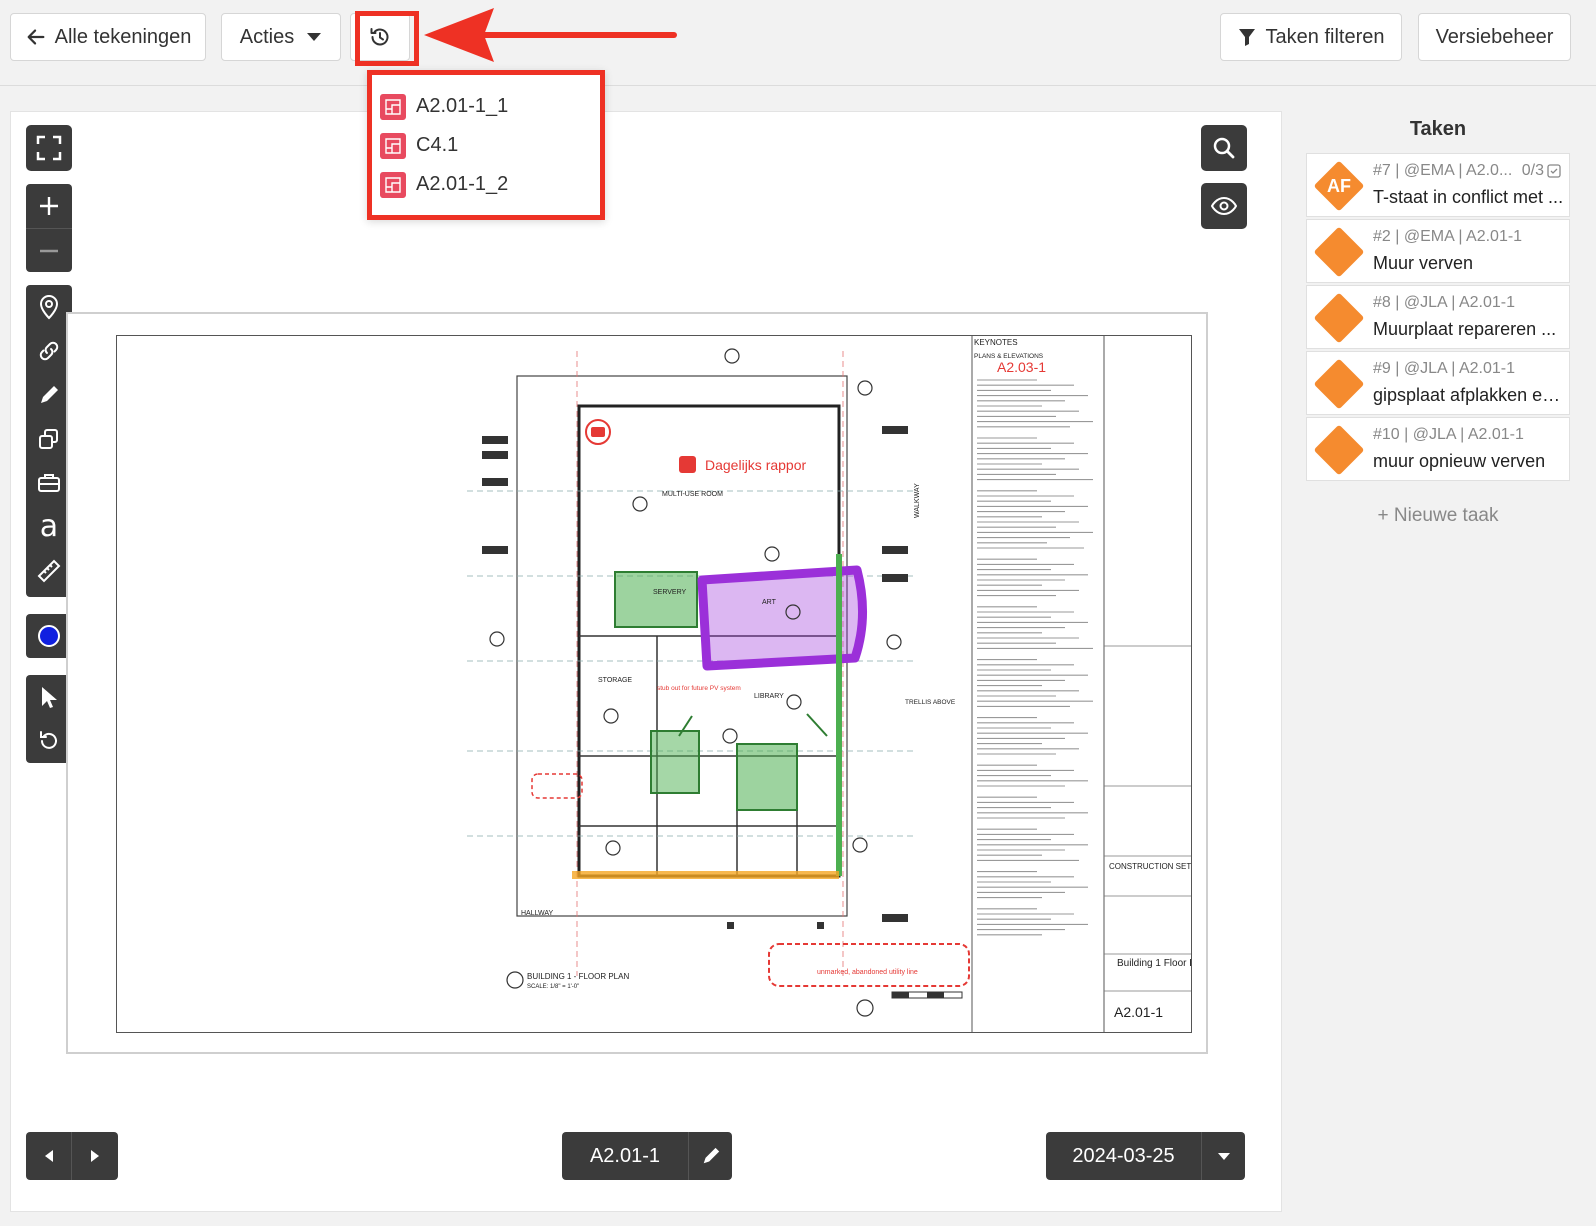 This screenshot has height=1226, width=1596. What do you see at coordinates (1246, 37) in the screenshot?
I see `filter-icon` at bounding box center [1246, 37].